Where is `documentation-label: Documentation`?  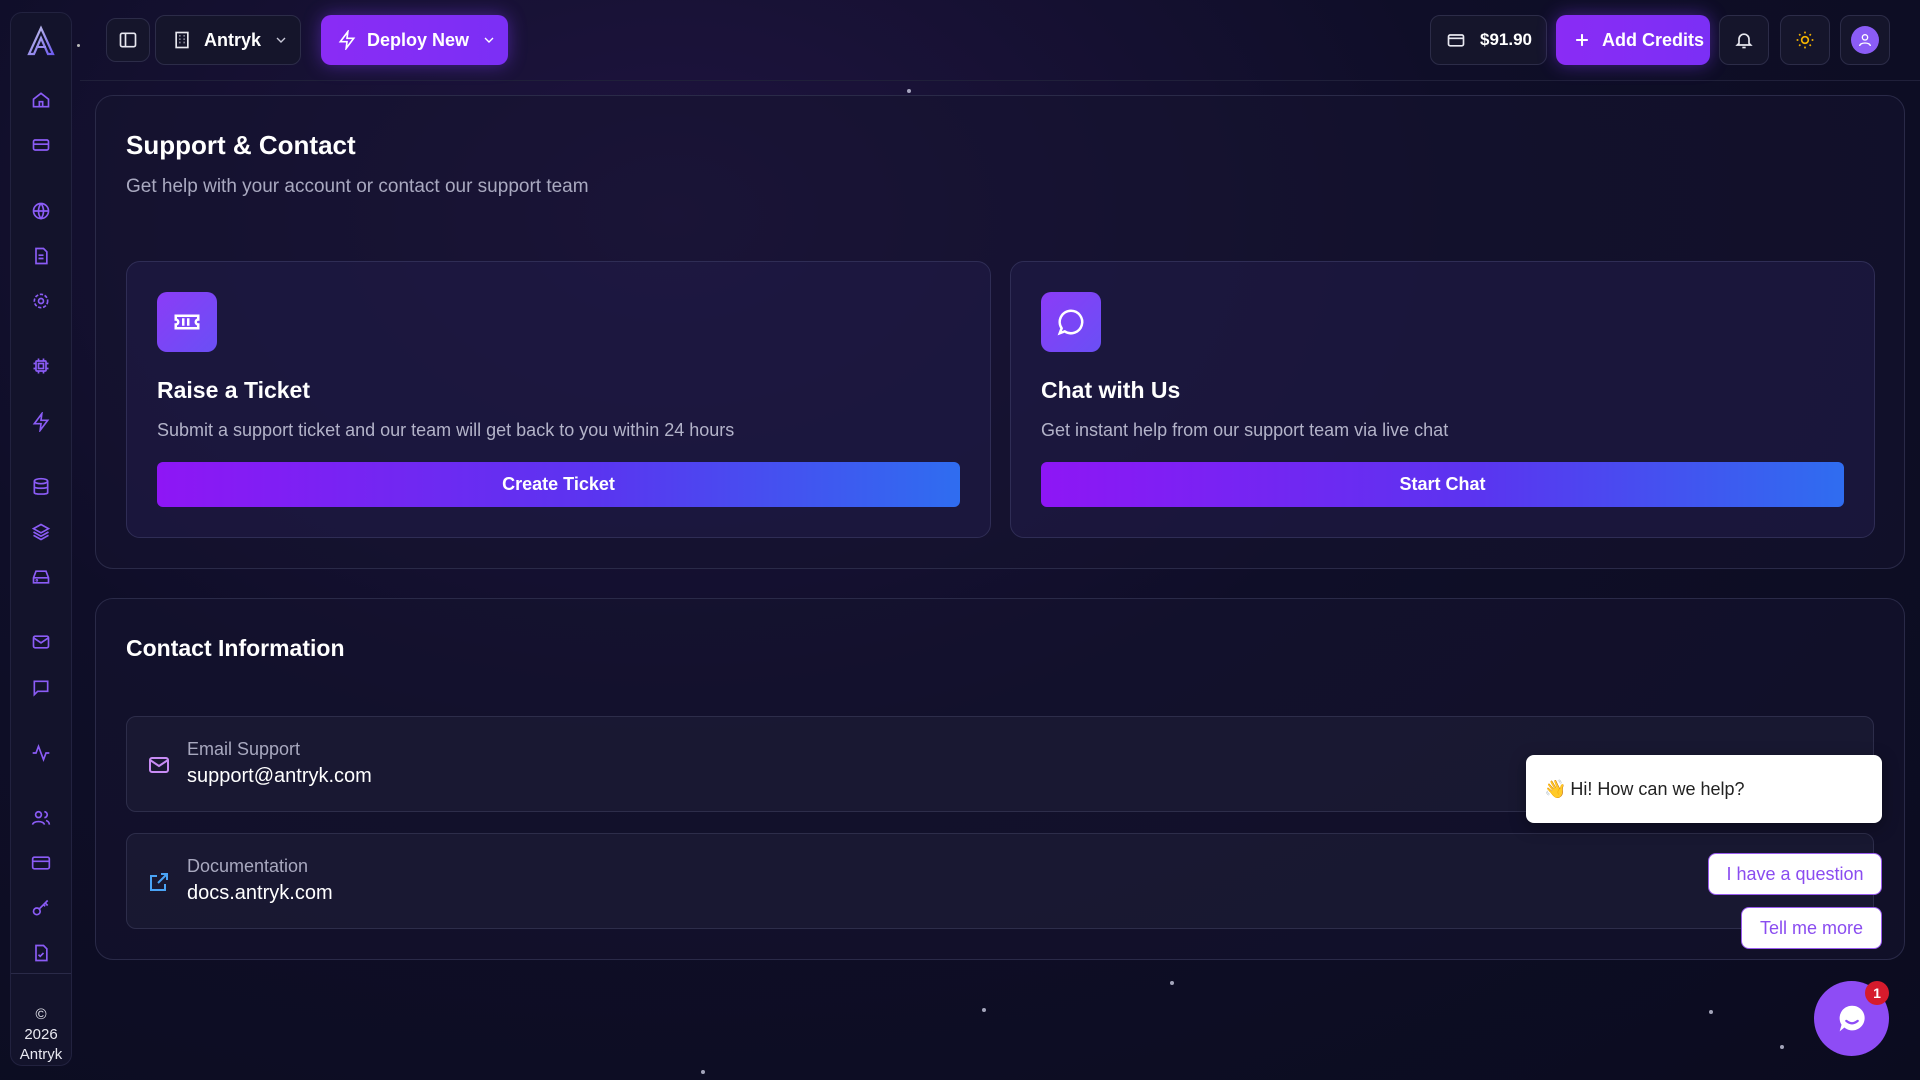
documentation-label: Documentation is located at coordinates (248, 866).